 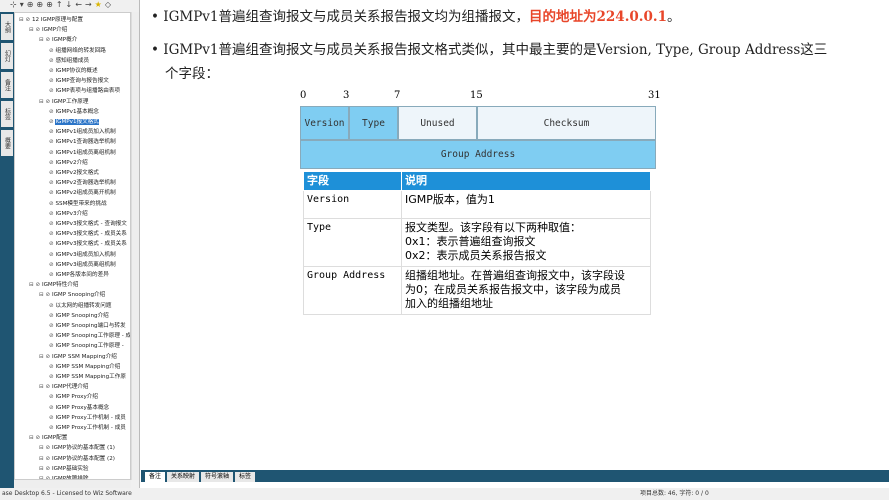 I want to click on tree-item: ⊘ IGMPv3介绍, so click(x=68, y=214).